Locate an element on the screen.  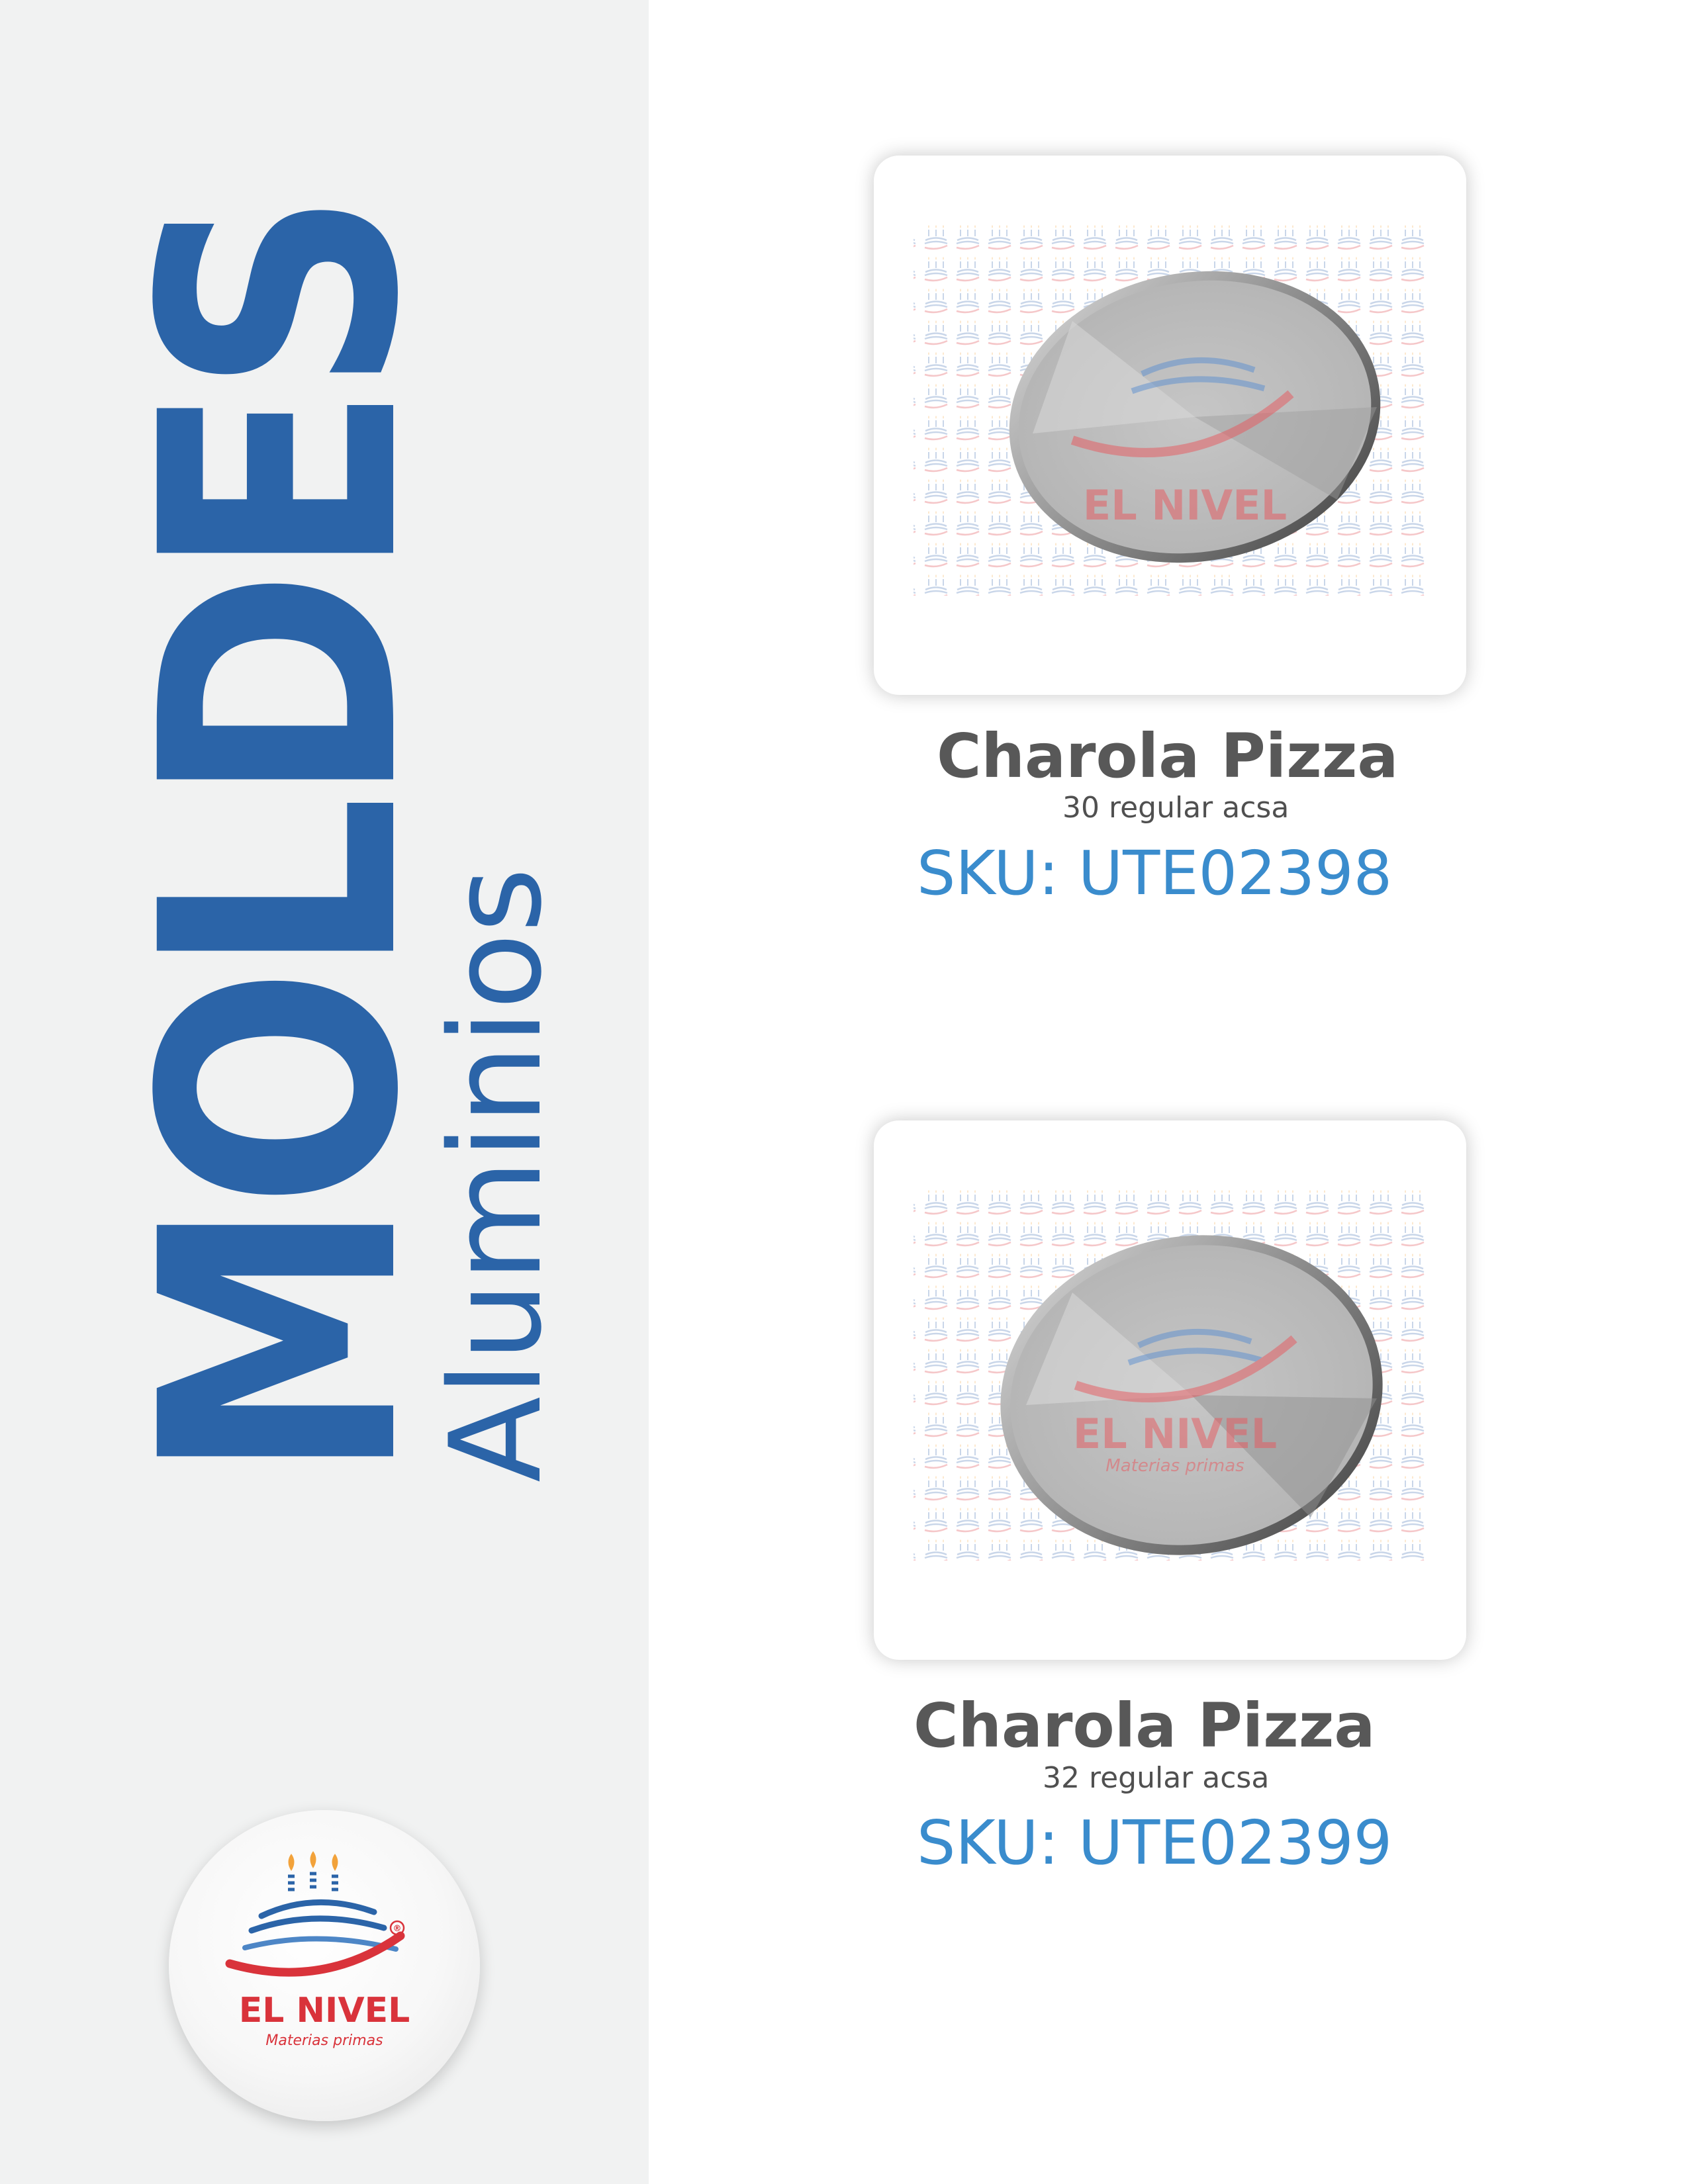
product-sku: SKU: UTE02399 is located at coordinates (1155, 1843).